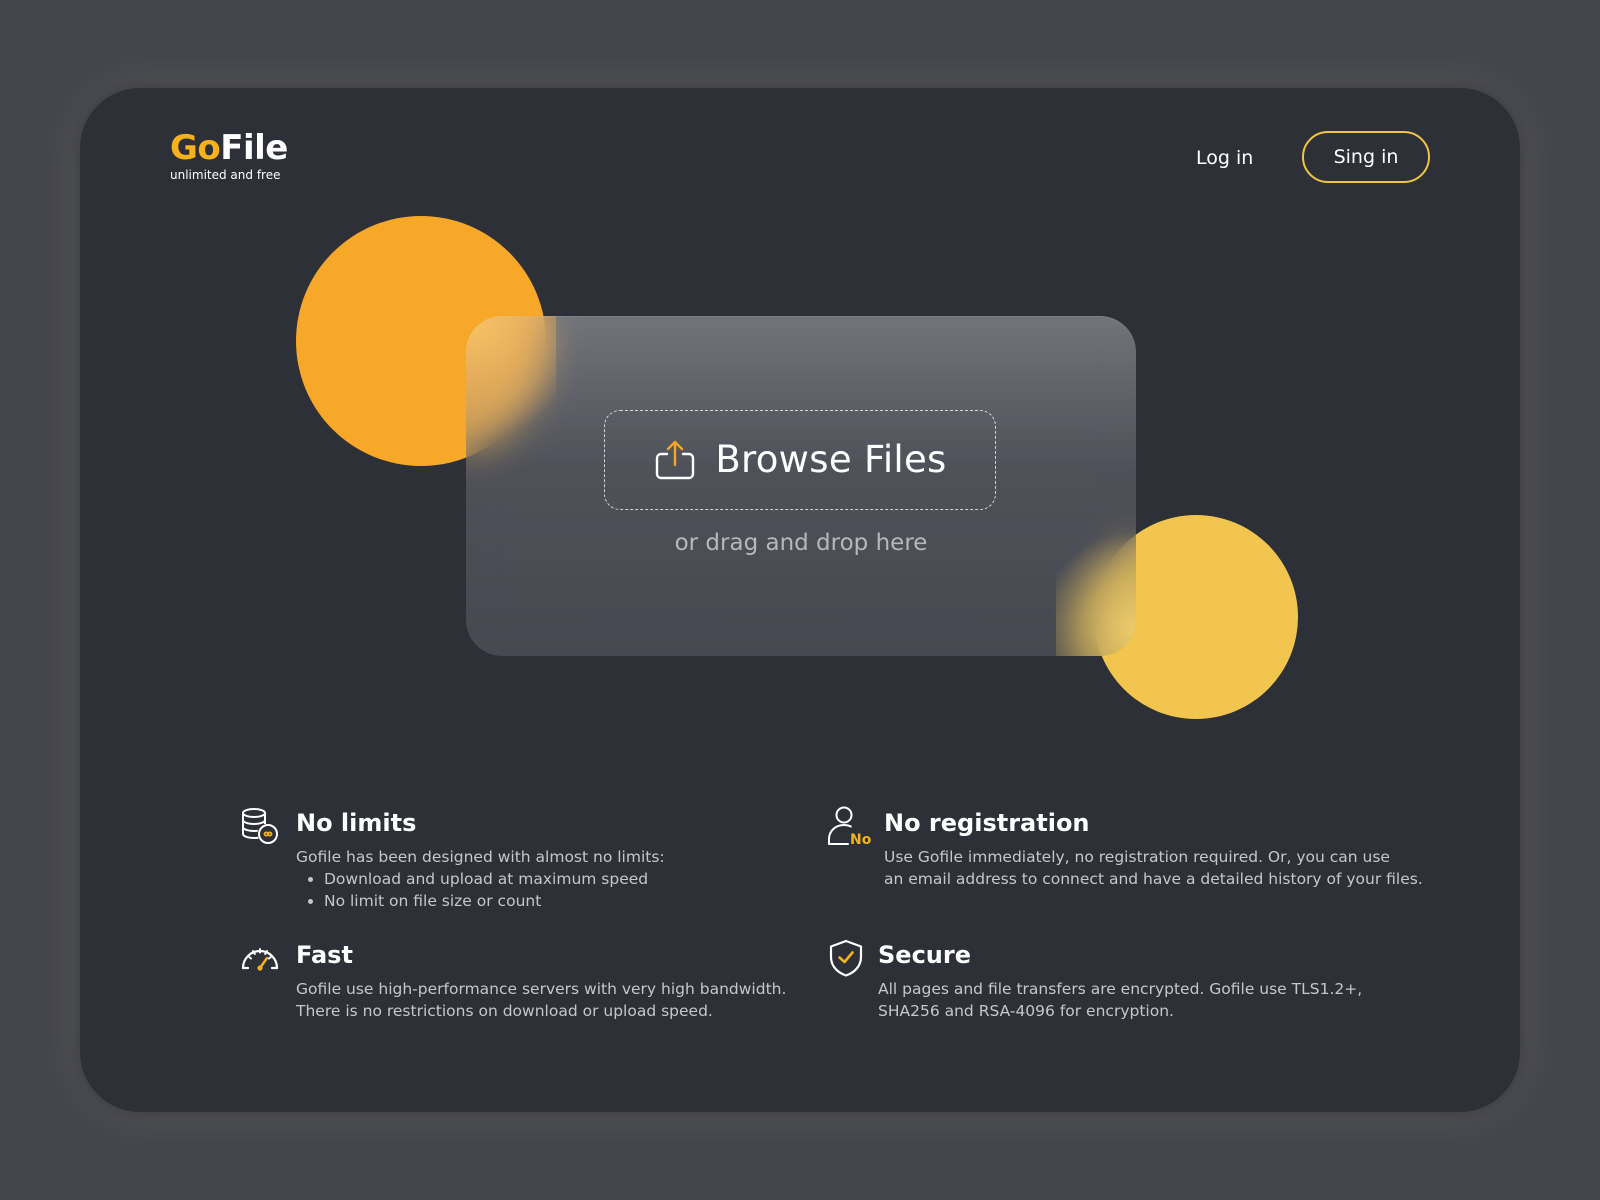  What do you see at coordinates (494, 879) in the screenshot?
I see `list-item: Download and upload at maximum speed` at bounding box center [494, 879].